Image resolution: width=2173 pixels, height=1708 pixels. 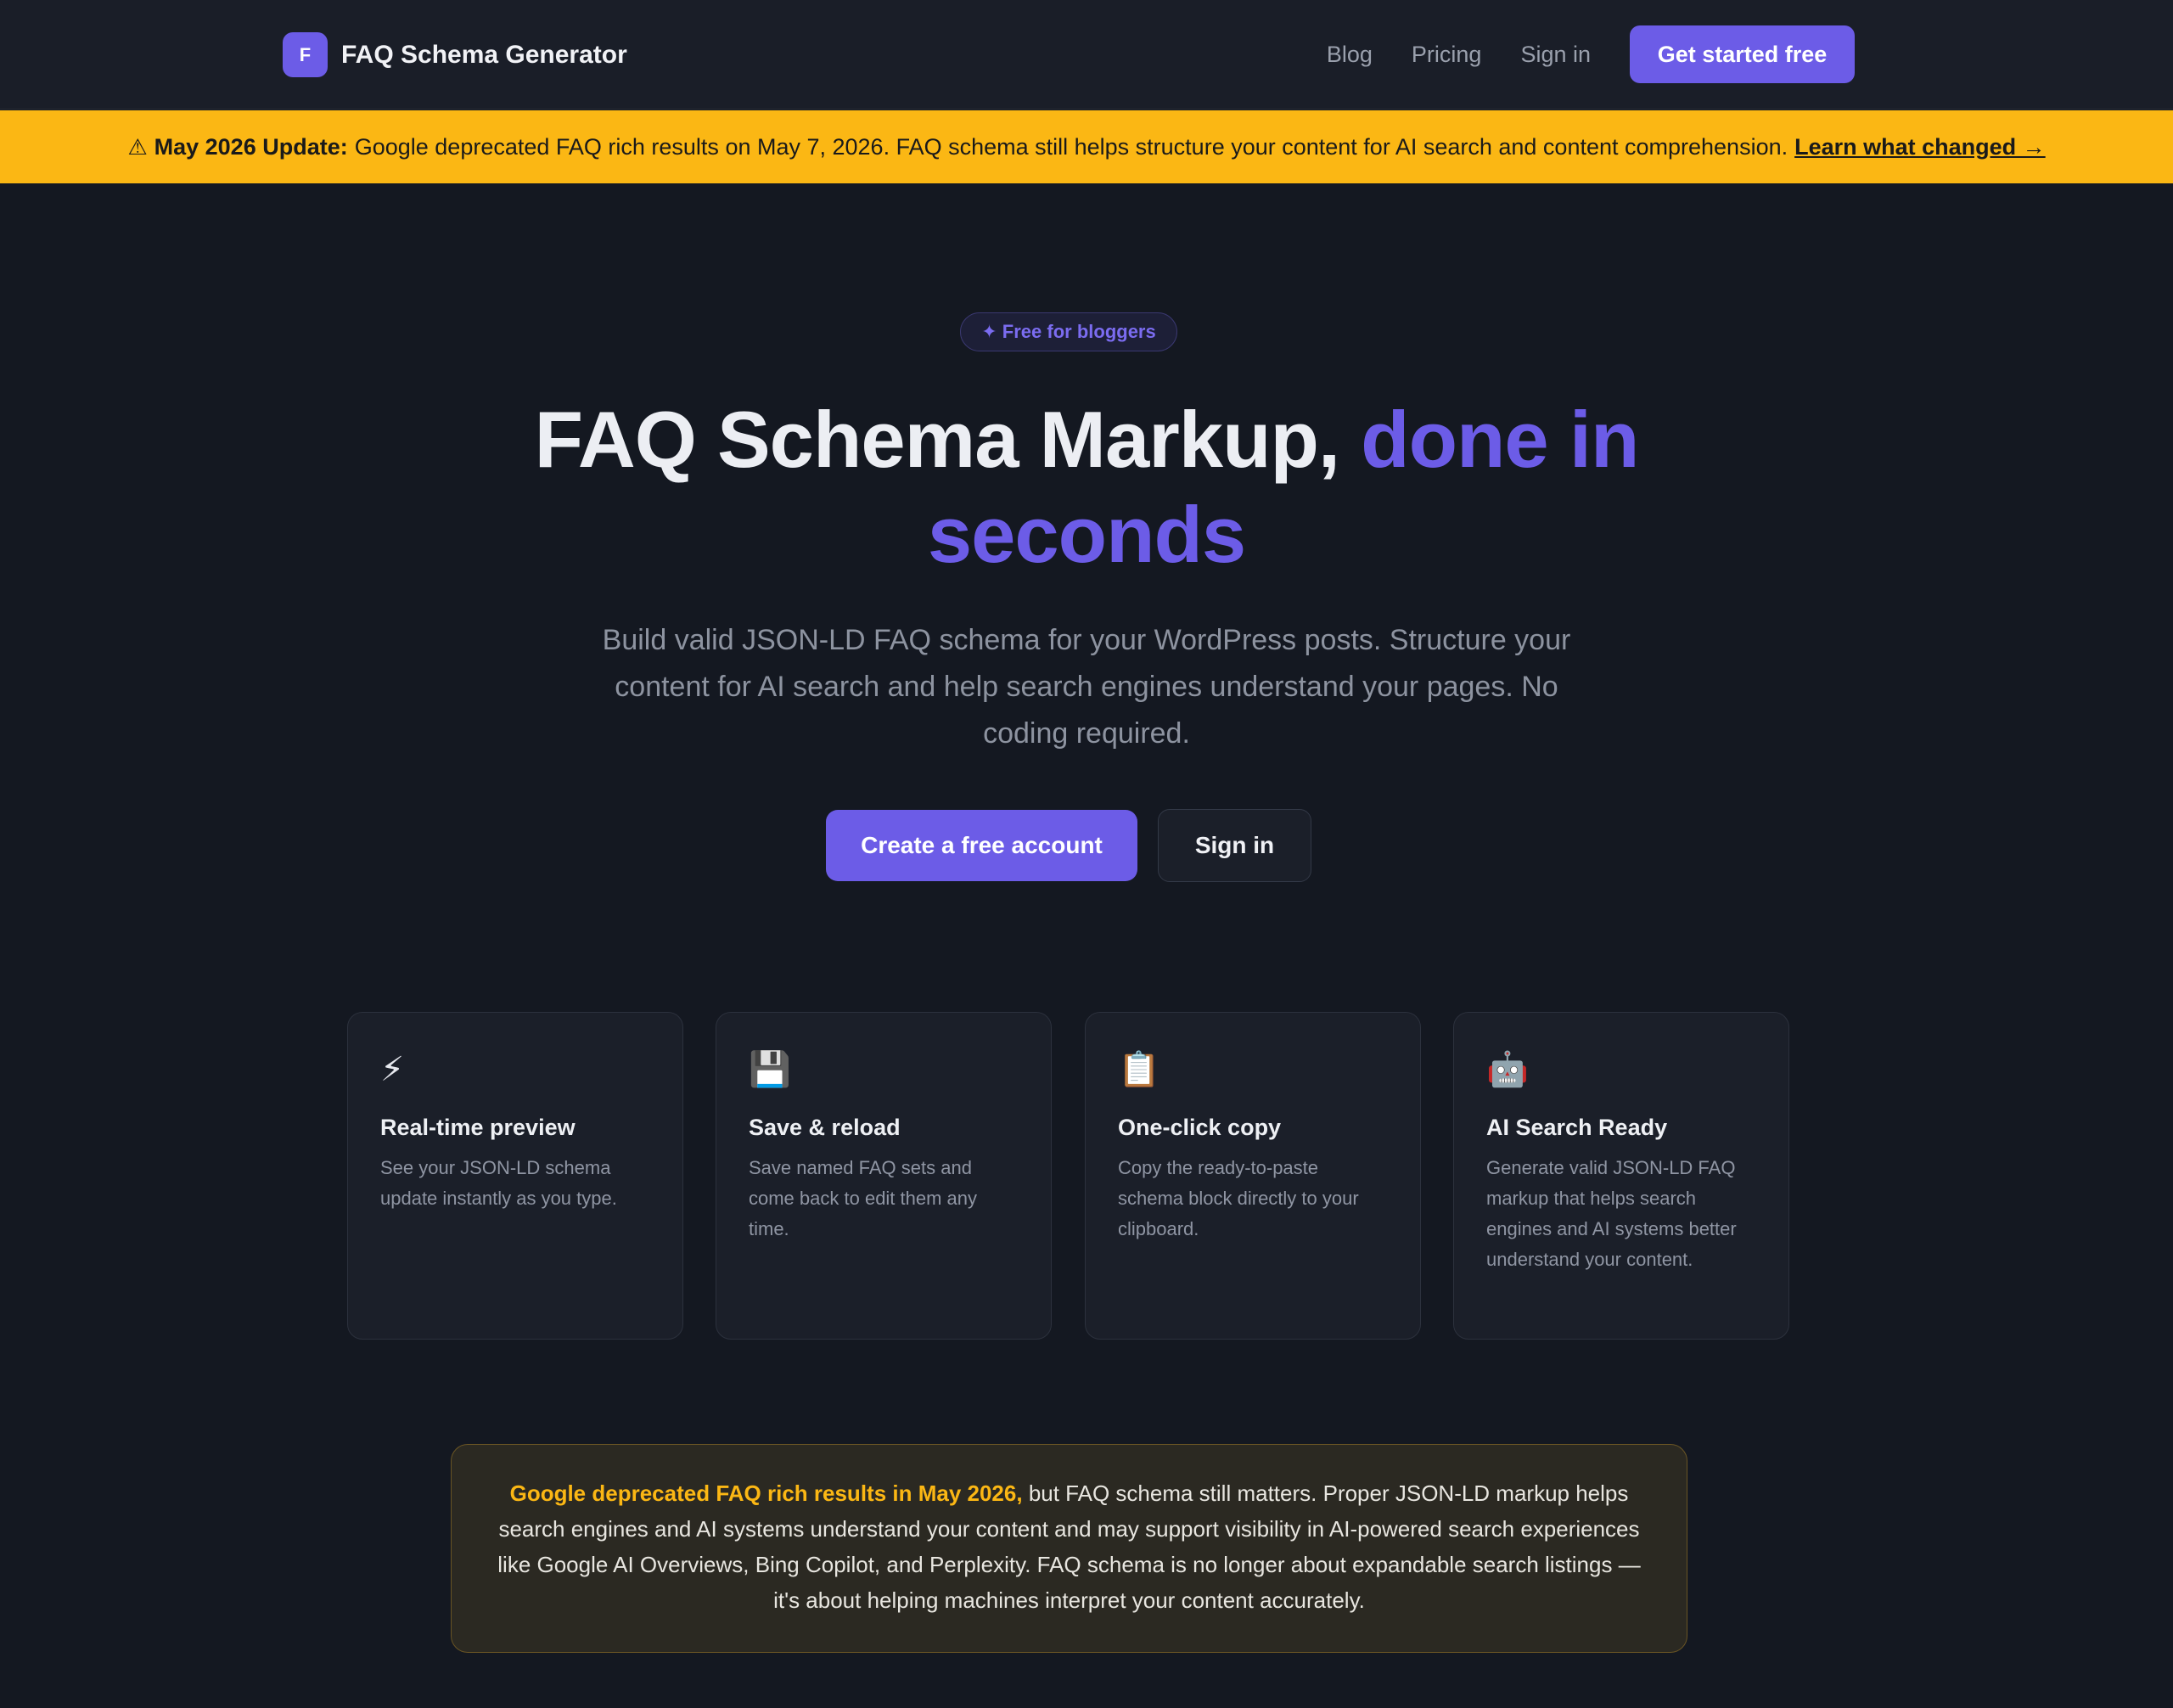 What do you see at coordinates (1200, 1127) in the screenshot?
I see `feature-title: One-click copy` at bounding box center [1200, 1127].